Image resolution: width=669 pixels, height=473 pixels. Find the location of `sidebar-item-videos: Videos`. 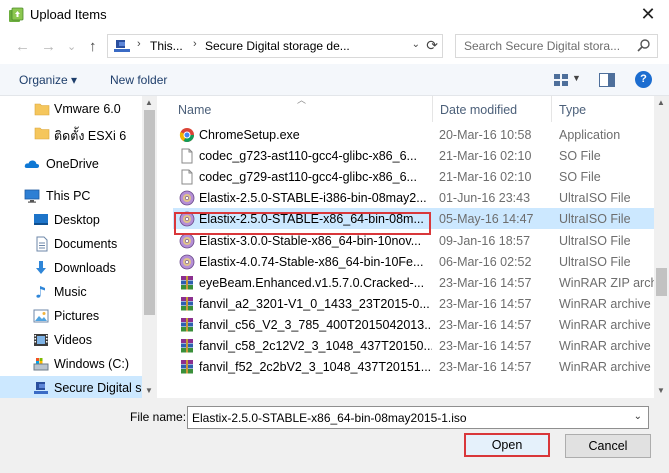

sidebar-item-videos: Videos is located at coordinates (71, 340).